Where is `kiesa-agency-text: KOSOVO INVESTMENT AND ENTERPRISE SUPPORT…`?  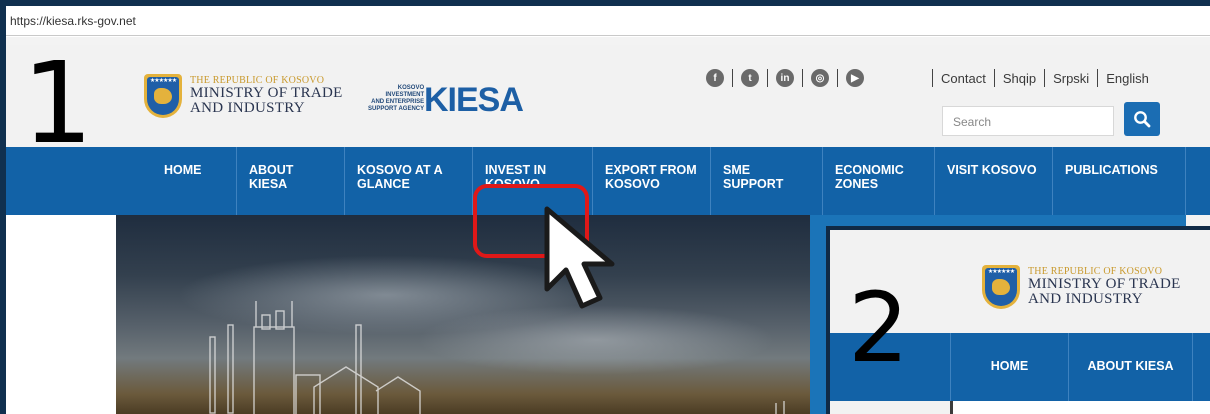
kiesa-agency-text: KOSOVO INVESTMENT AND ENTERPRISE SUPPORT… is located at coordinates (396, 98).